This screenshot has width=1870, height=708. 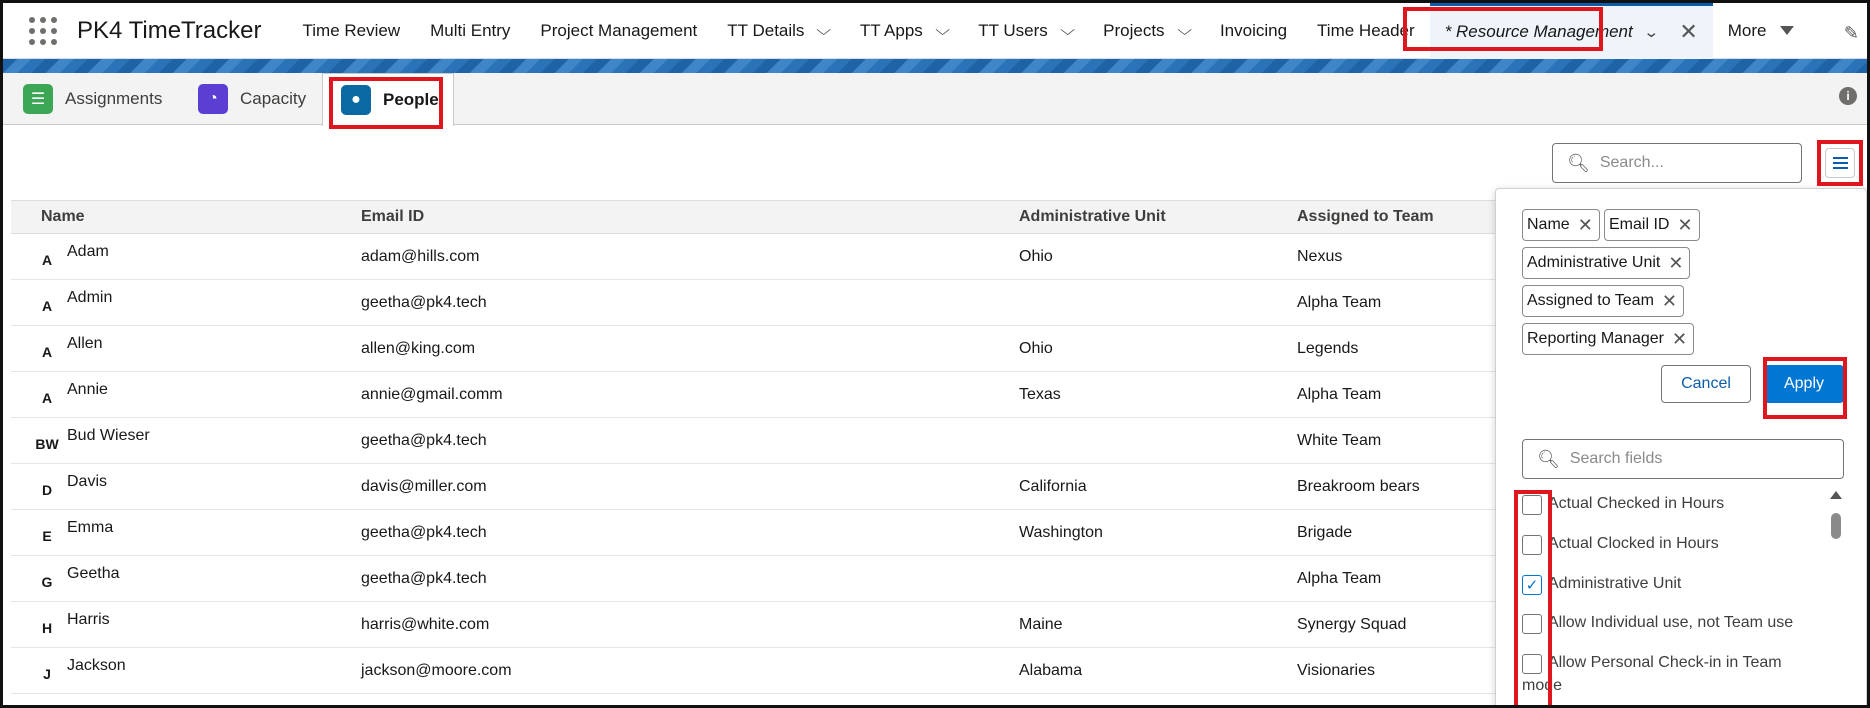 I want to click on person-name: Bud Wieser, so click(x=108, y=436).